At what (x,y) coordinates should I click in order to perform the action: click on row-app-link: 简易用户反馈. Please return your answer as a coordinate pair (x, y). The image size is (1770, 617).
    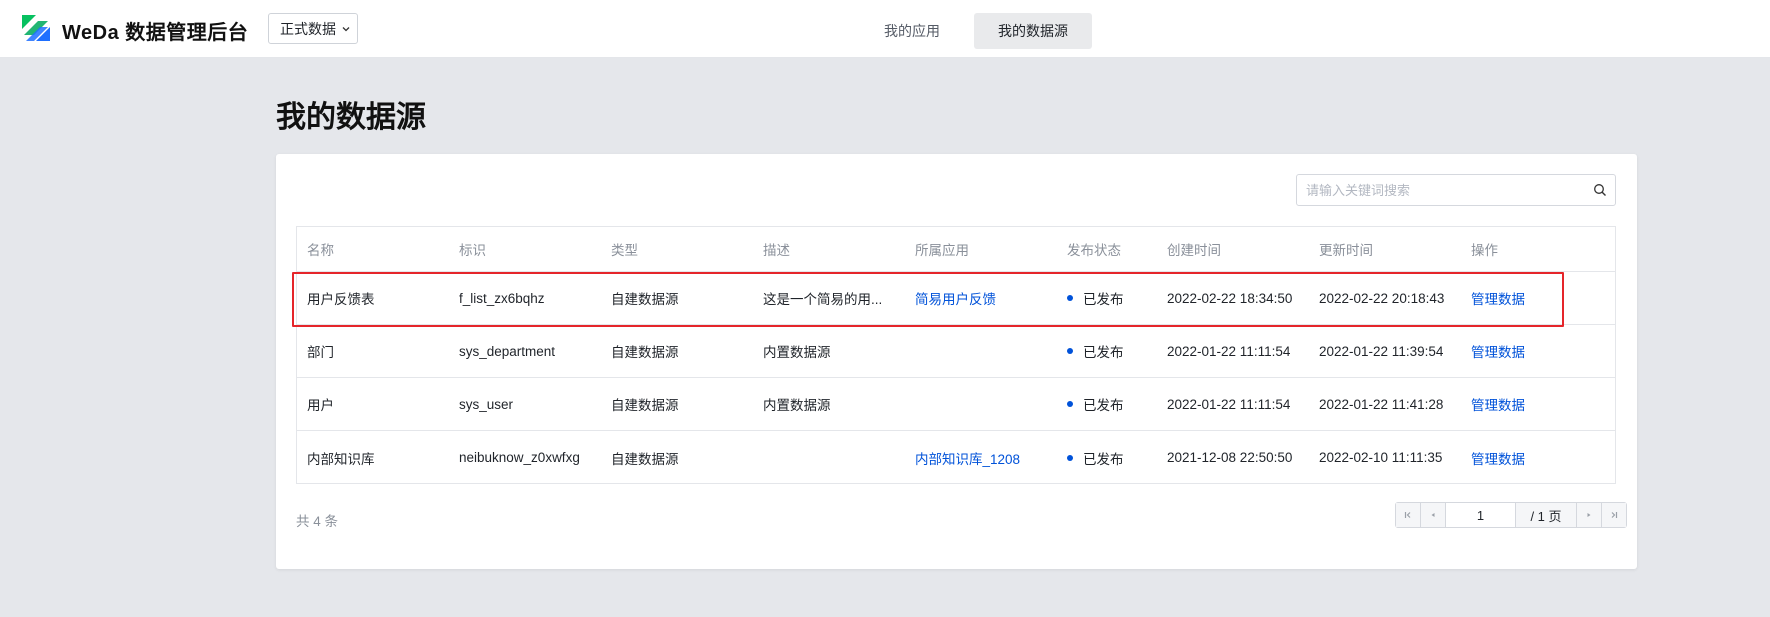
    Looking at the image, I should click on (955, 298).